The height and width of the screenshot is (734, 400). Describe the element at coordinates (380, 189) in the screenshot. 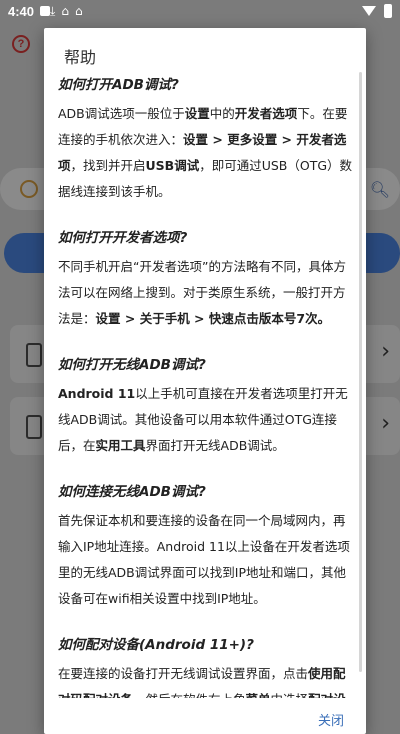

I see `search-icon: 🔍︎` at that location.